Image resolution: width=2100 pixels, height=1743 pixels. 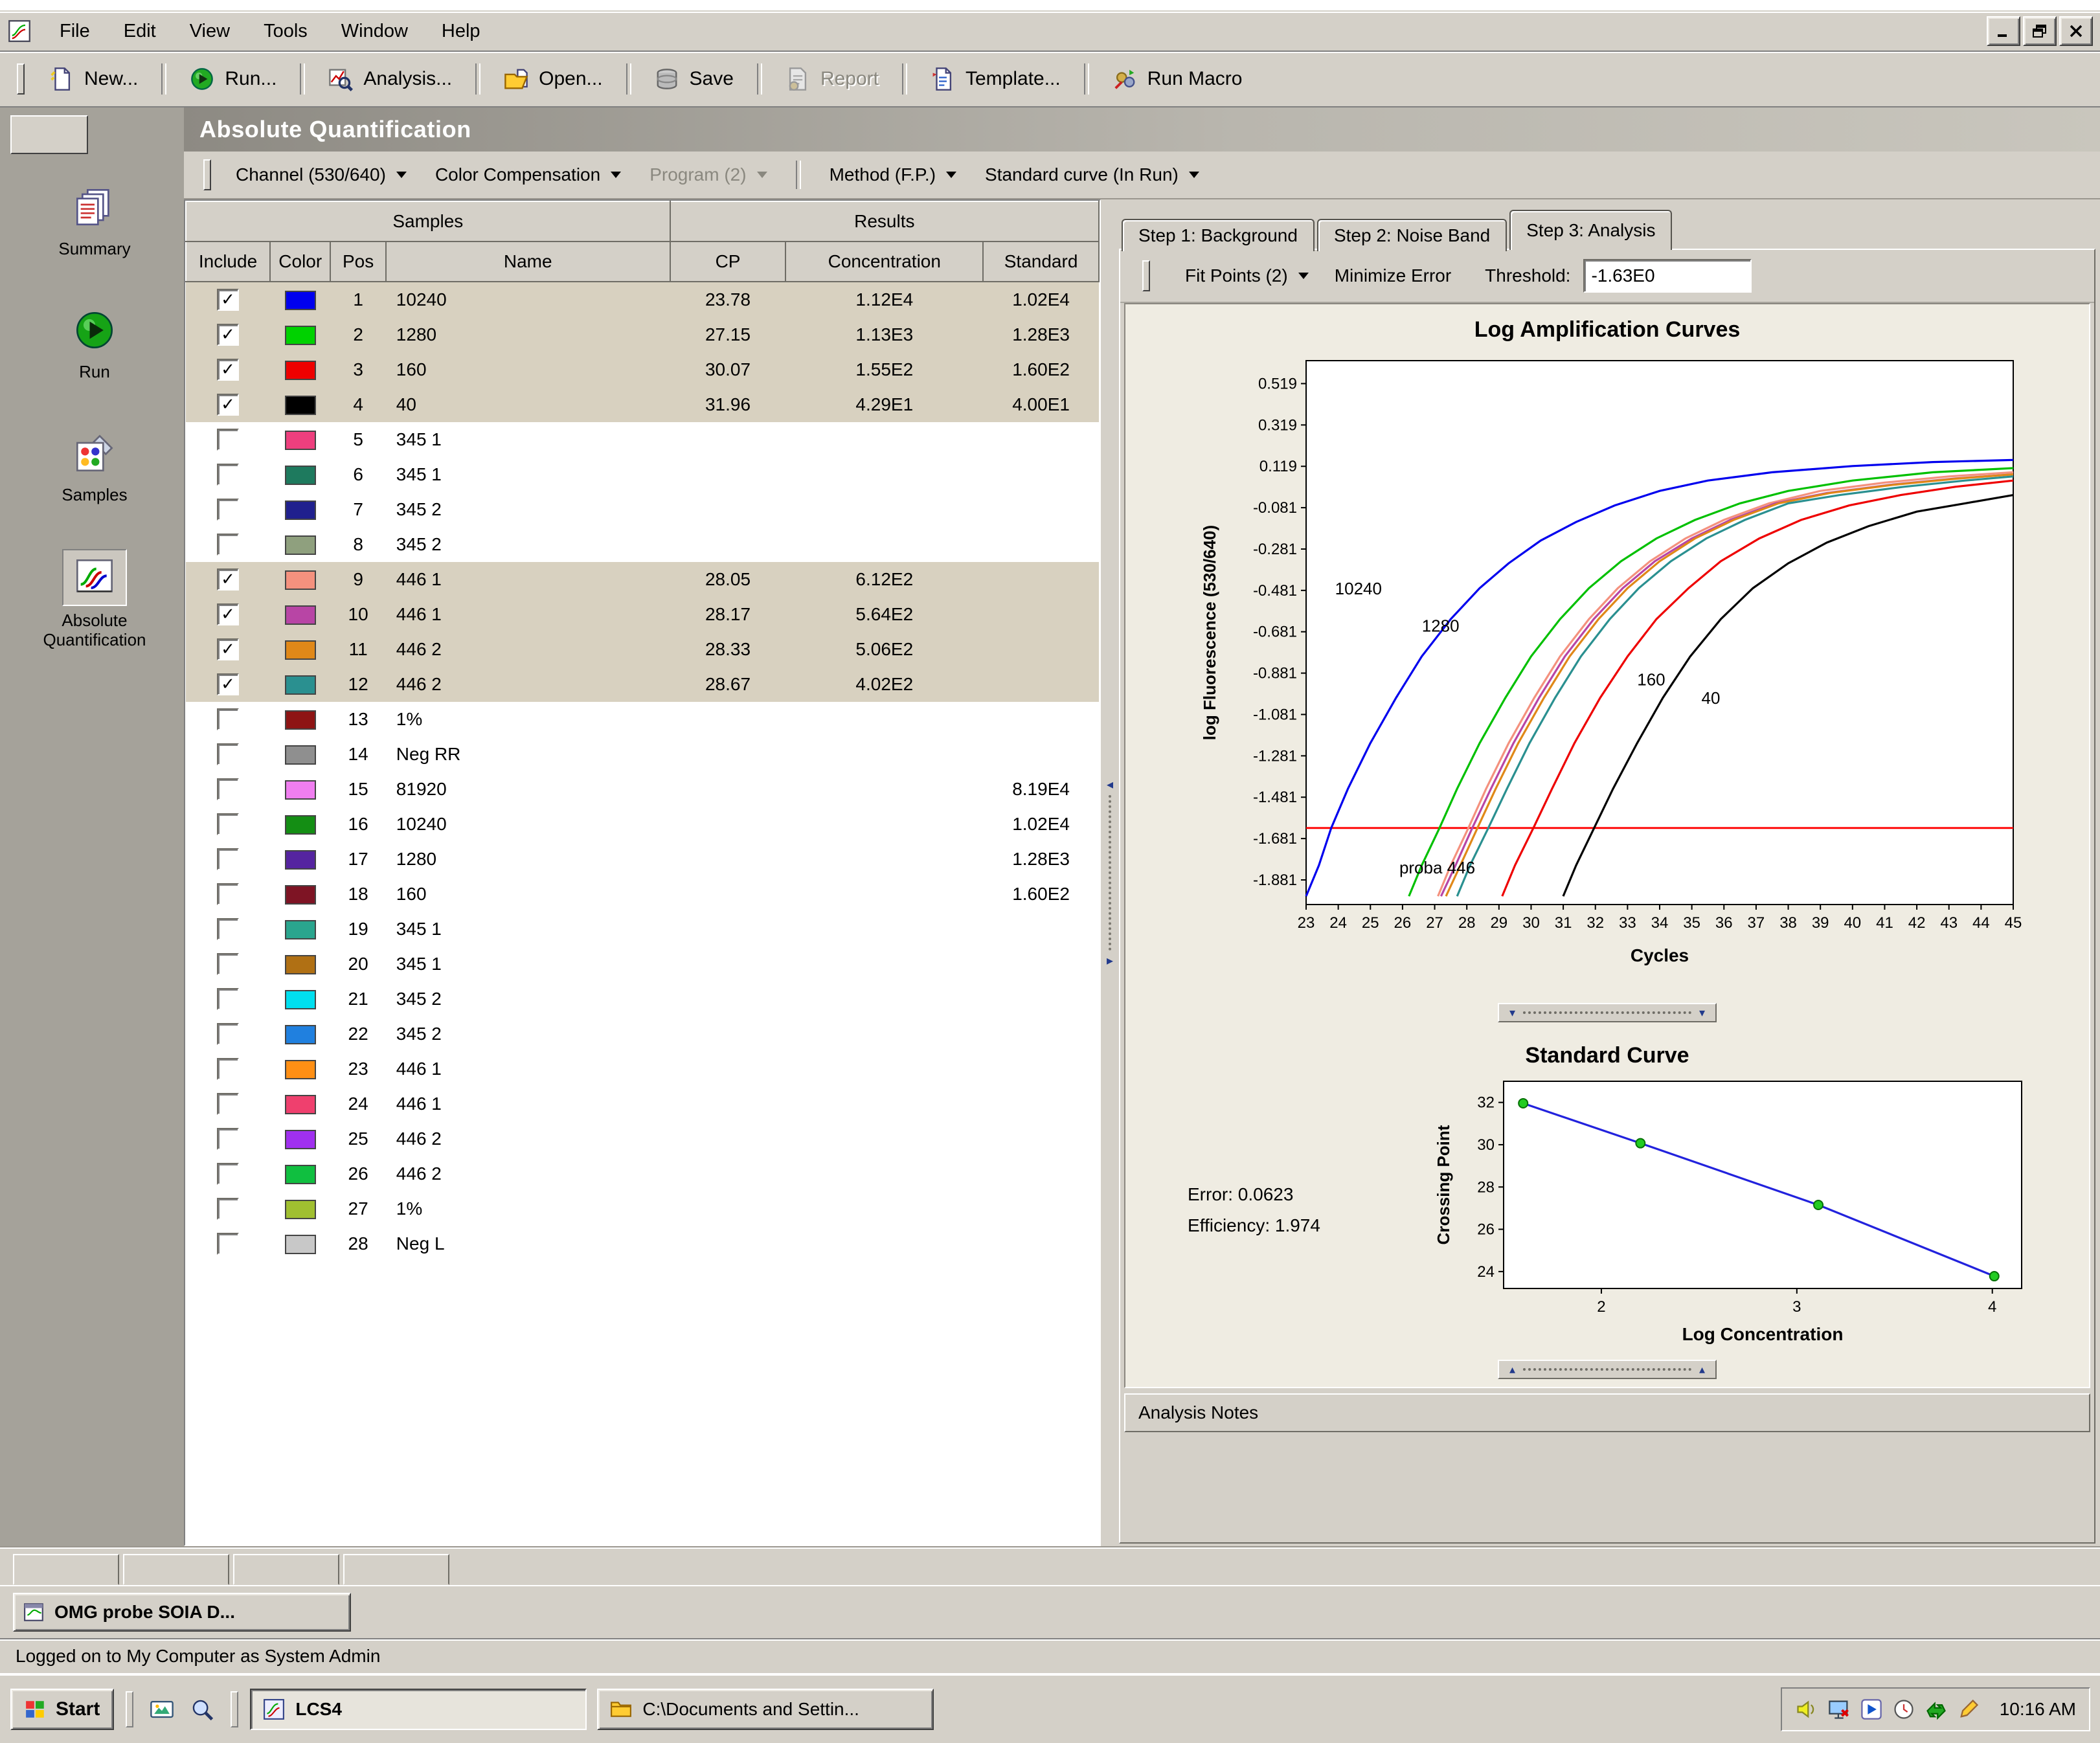 What do you see at coordinates (1110, 960) in the screenshot?
I see `collapse-right-icon: ▸` at bounding box center [1110, 960].